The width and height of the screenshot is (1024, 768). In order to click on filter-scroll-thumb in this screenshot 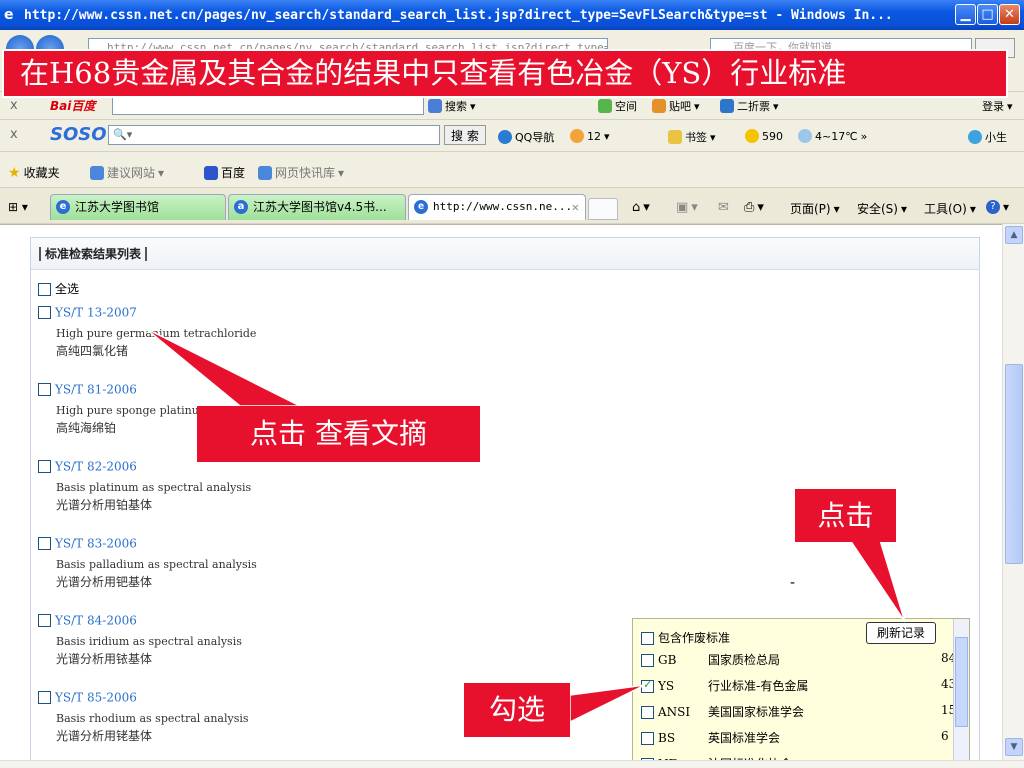, I will do `click(961, 682)`.